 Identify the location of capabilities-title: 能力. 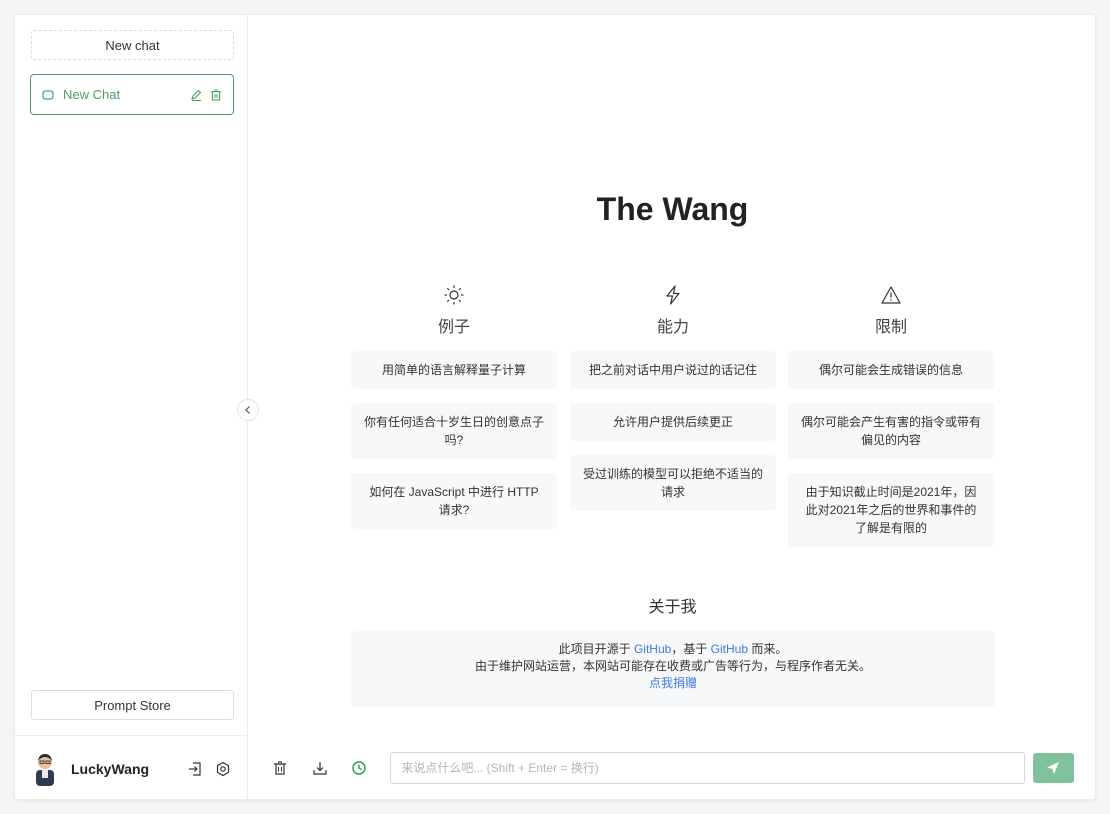
(672, 327).